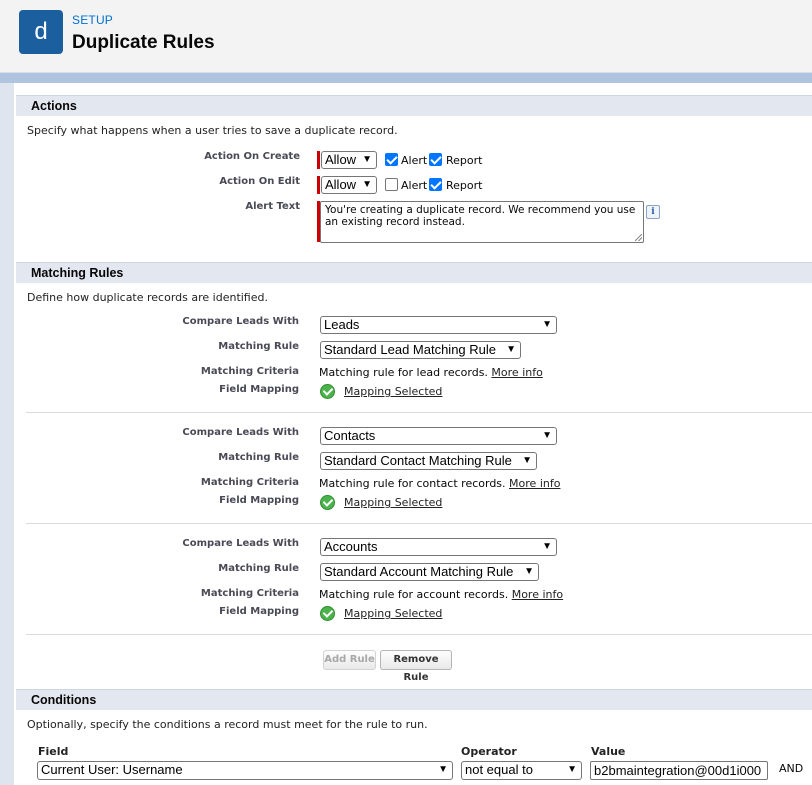 The image size is (812, 785). I want to click on on-edit-alert-checkbox, so click(391, 184).